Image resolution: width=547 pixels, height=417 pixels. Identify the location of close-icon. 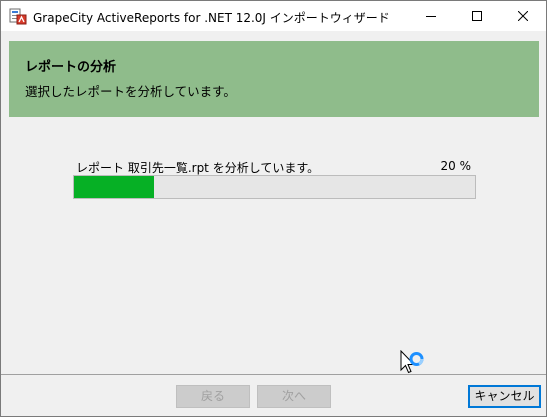
(523, 16).